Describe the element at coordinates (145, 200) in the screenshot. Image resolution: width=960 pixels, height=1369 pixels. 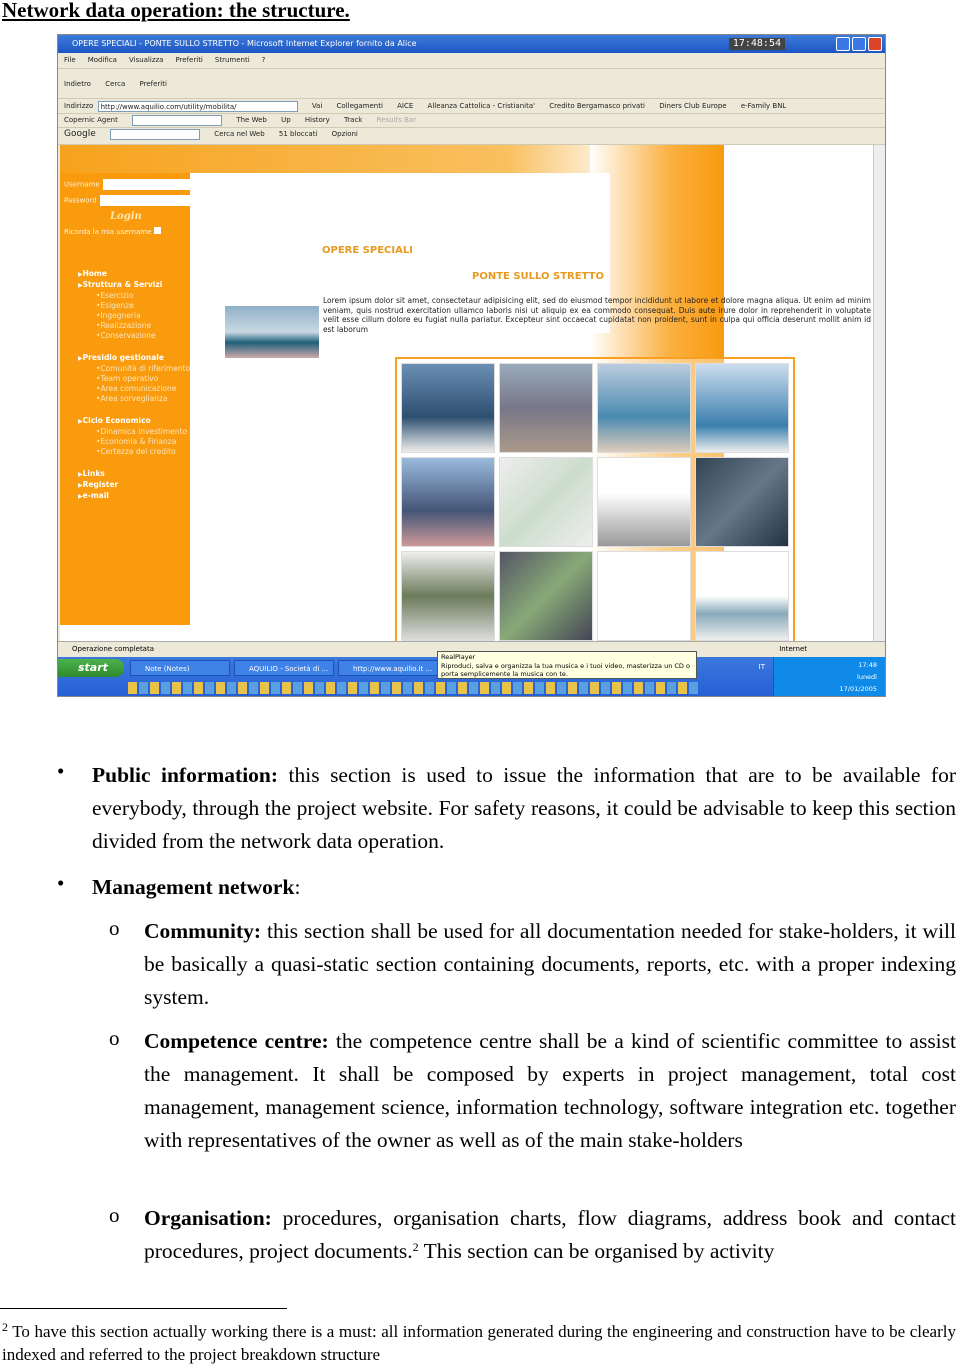
I see `password-input` at that location.